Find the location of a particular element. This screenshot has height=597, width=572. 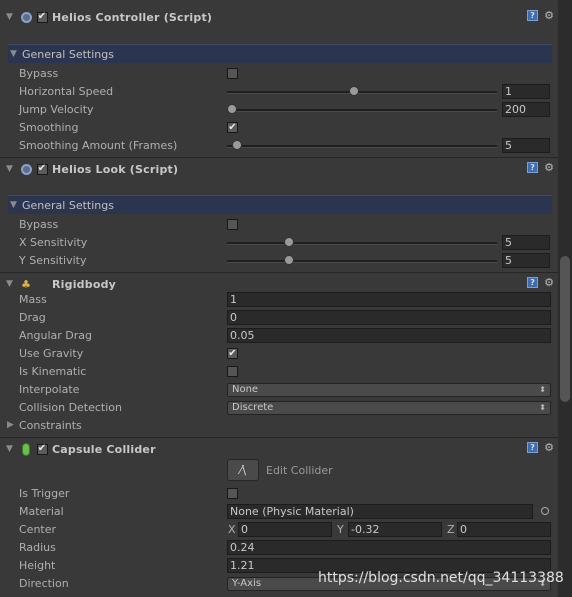

jump-velocity-row: Jump Velocity 200 is located at coordinates (279, 110).